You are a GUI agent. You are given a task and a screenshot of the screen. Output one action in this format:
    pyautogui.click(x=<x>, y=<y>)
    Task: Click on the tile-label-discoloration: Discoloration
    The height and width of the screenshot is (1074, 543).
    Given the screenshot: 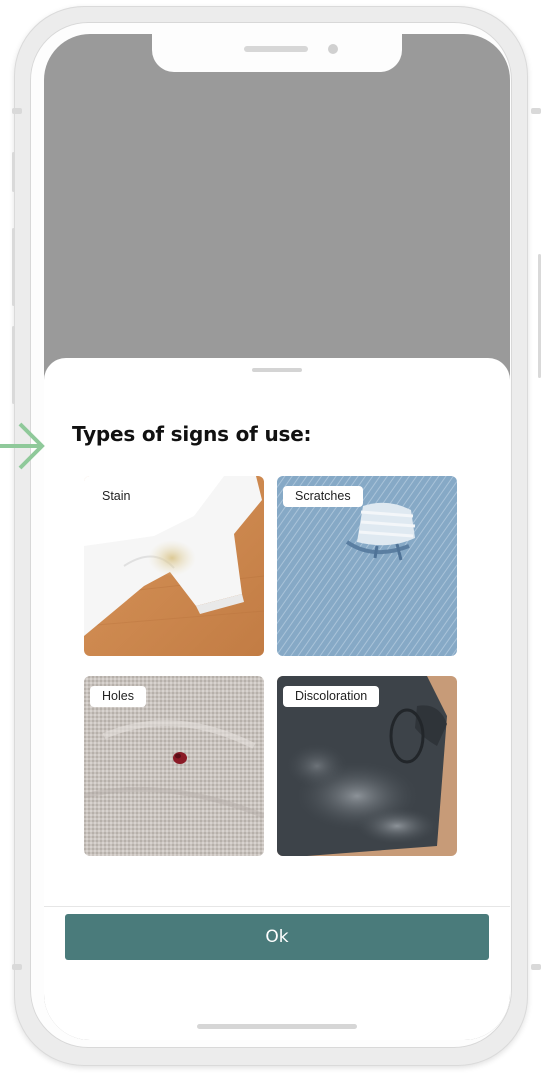 What is the action you would take?
    pyautogui.click(x=331, y=696)
    